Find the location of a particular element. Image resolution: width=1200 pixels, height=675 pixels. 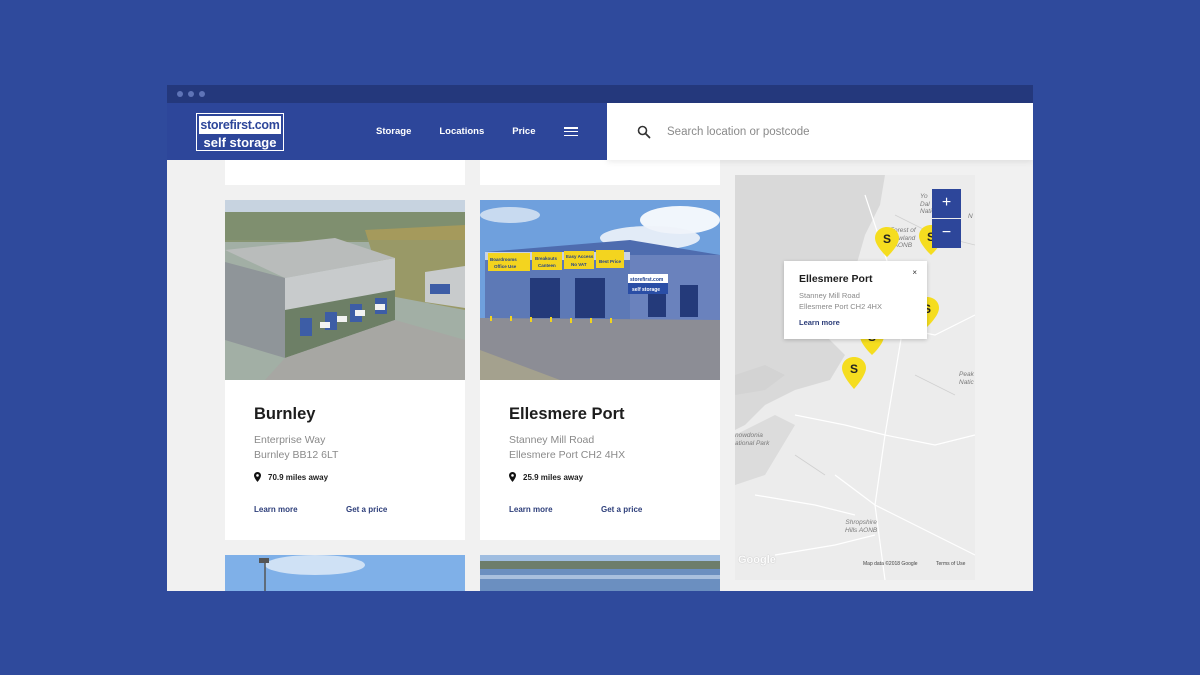

distance: 70.9 miles away is located at coordinates (359, 477).